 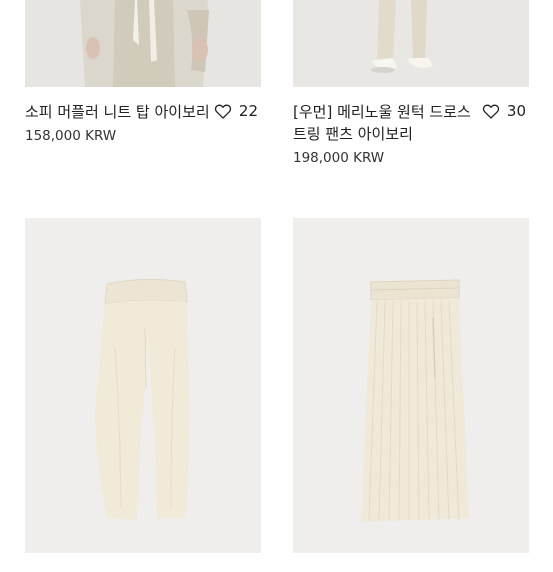 I want to click on like-count: 30, so click(x=516, y=111).